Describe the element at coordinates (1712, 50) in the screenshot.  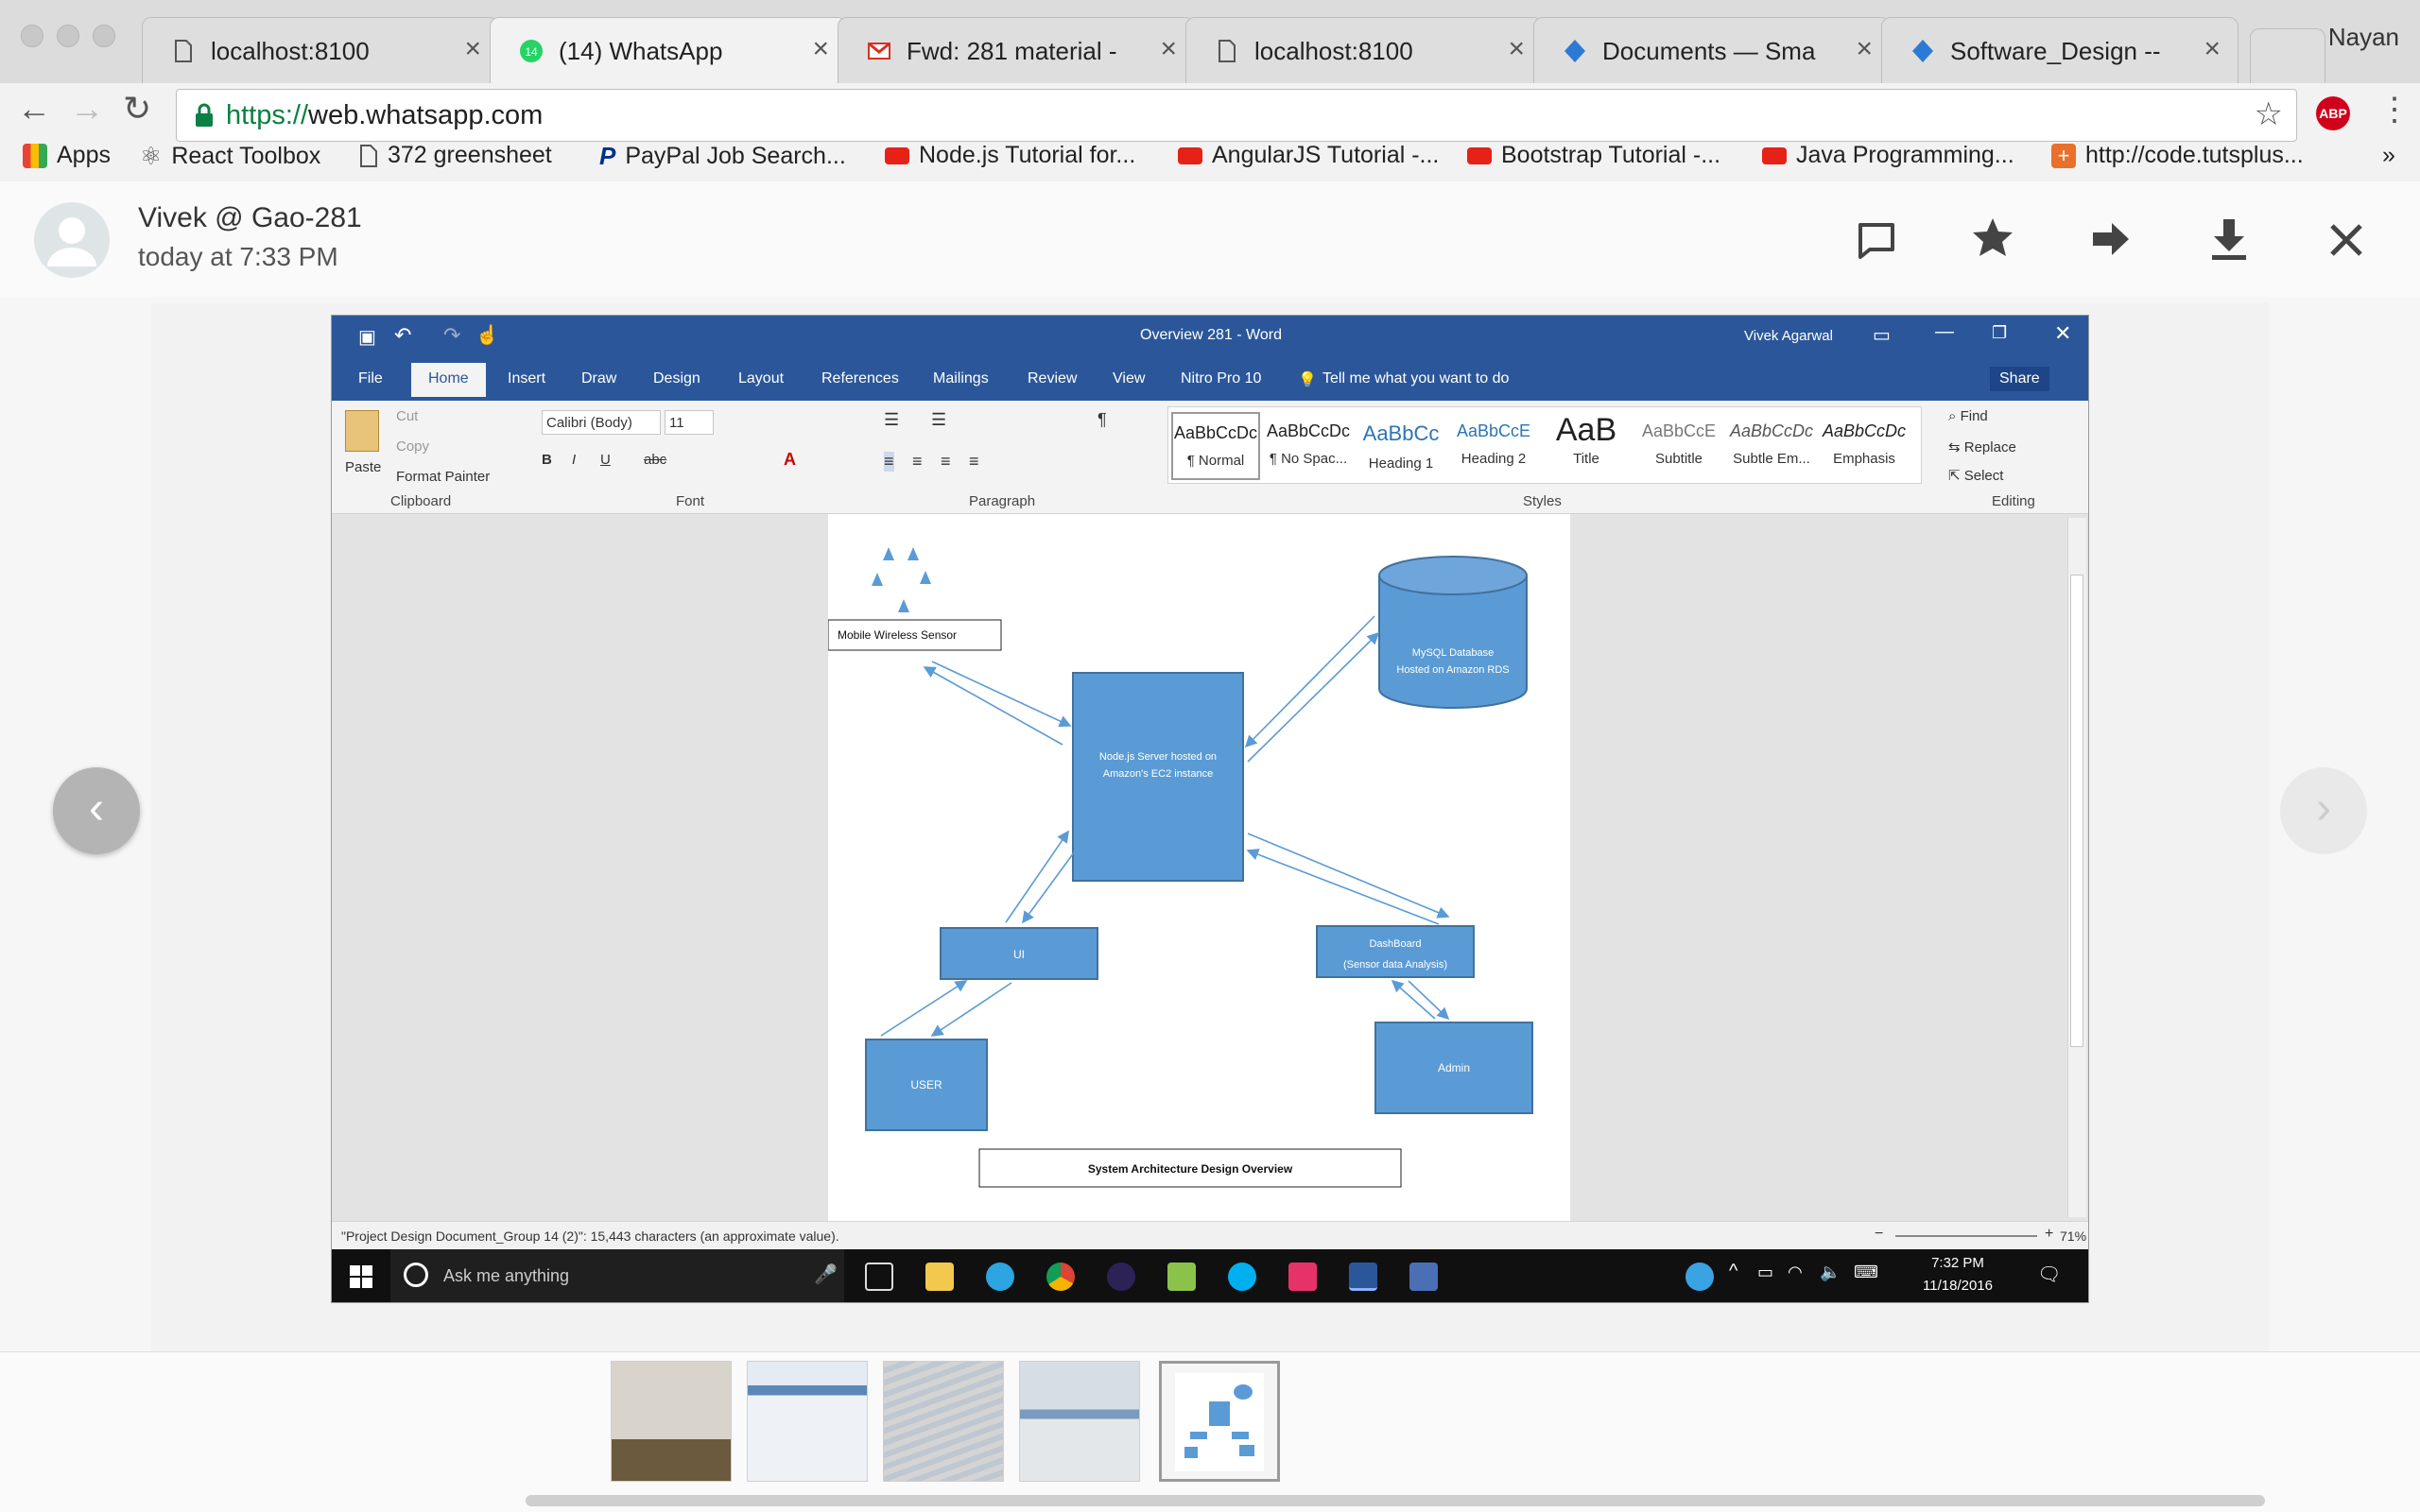
I see `browser-tab: Documents — SmartDr ×` at that location.